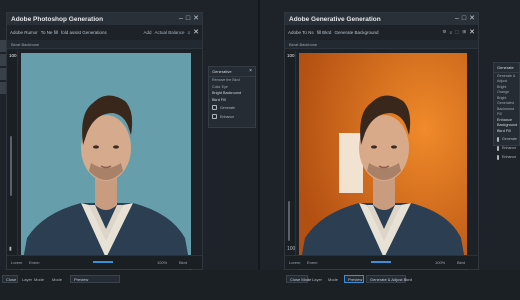  What do you see at coordinates (389, 279) in the screenshot?
I see `generate-adjust-button: Generate & Adjust Bkrd` at bounding box center [389, 279].